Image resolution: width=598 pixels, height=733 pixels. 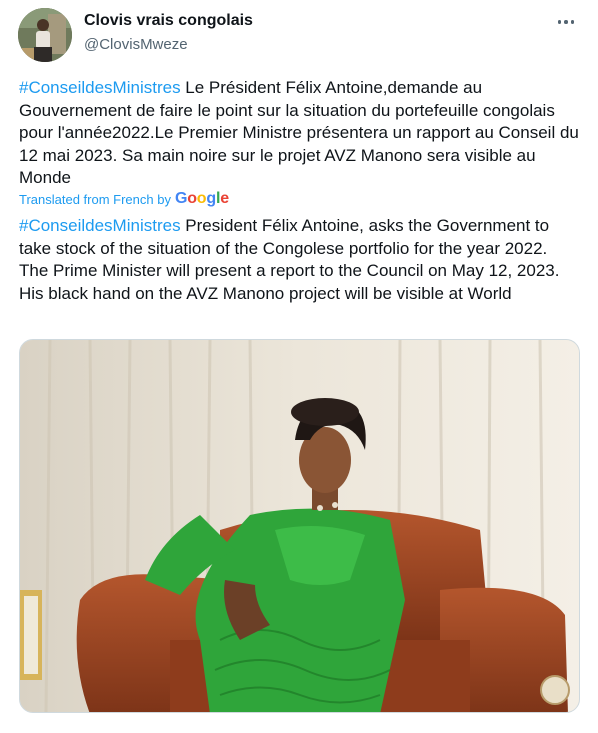 What do you see at coordinates (201, 198) in the screenshot?
I see `google-logo: Google` at bounding box center [201, 198].